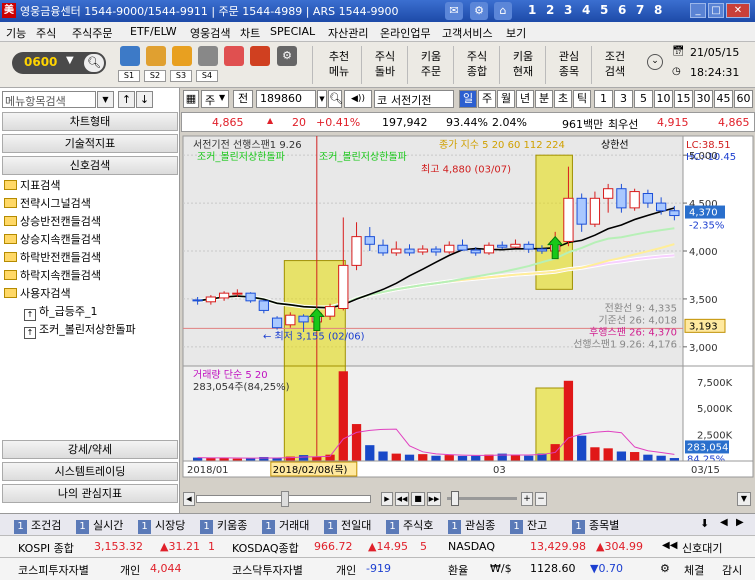 The width and height of the screenshot is (755, 580). Describe the element at coordinates (32, 185) in the screenshot. I see `tree-item-0: 지표검색` at that location.